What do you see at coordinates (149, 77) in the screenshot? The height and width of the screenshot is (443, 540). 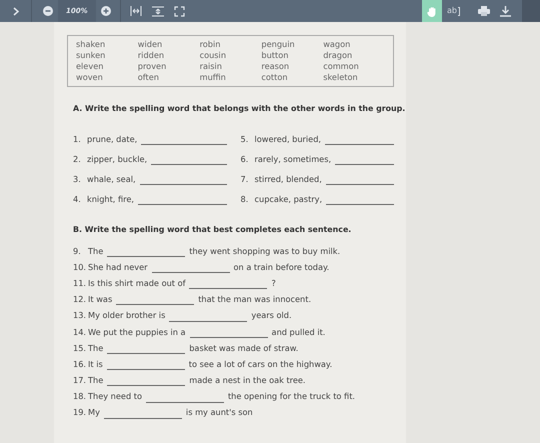 I see `spelling-word: often` at bounding box center [149, 77].